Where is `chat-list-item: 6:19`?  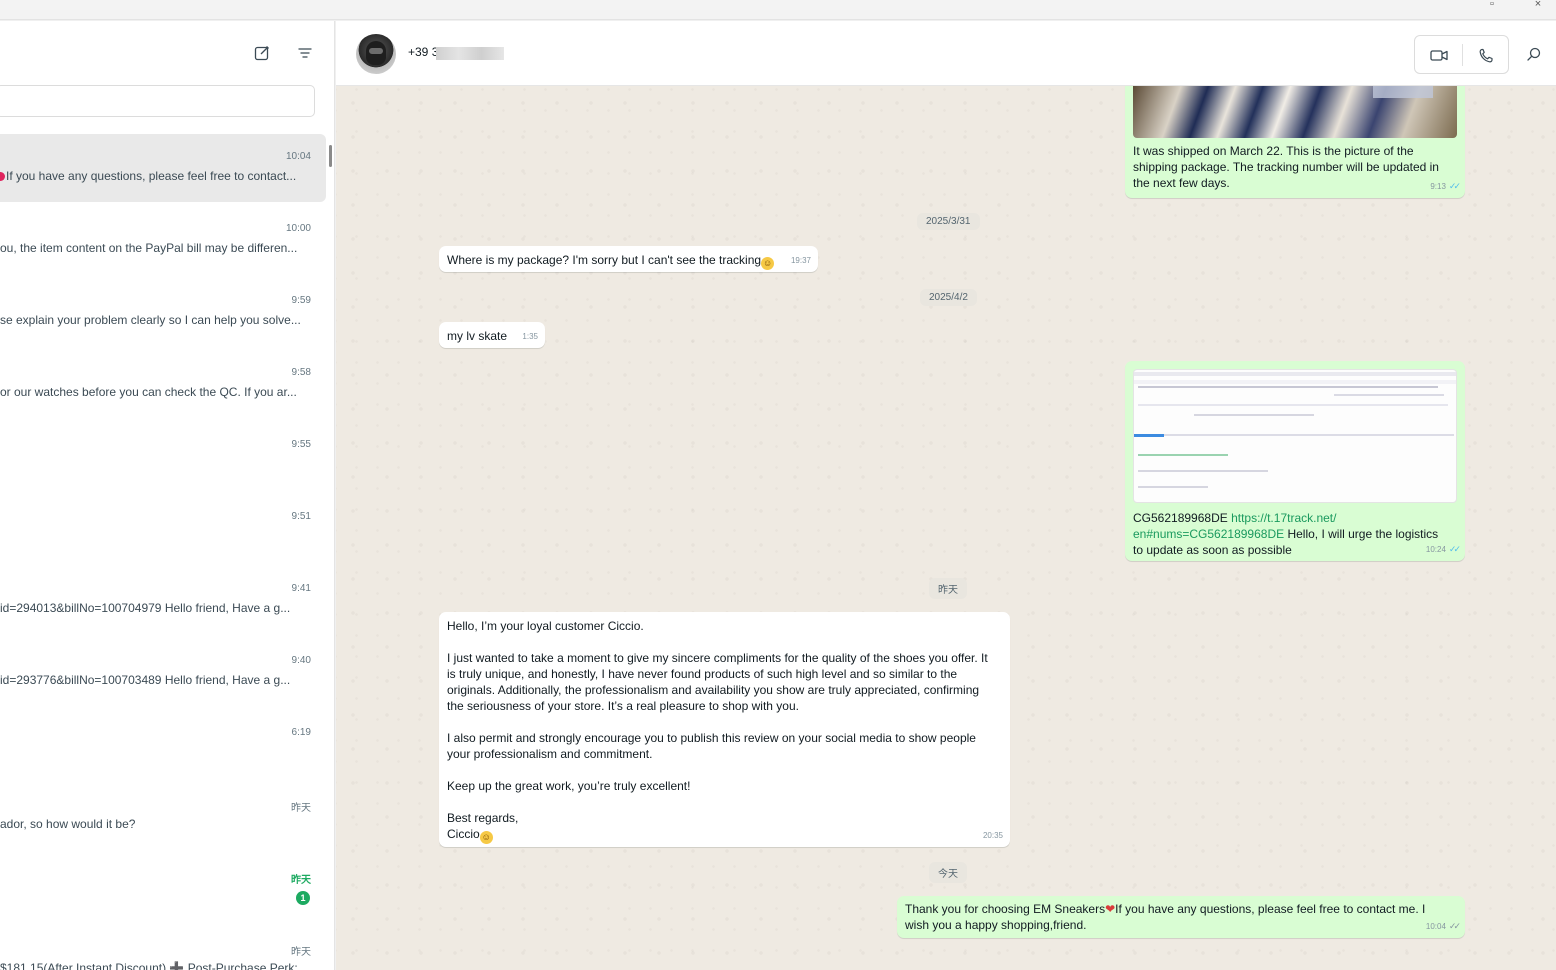 chat-list-item: 6:19 is located at coordinates (163, 746).